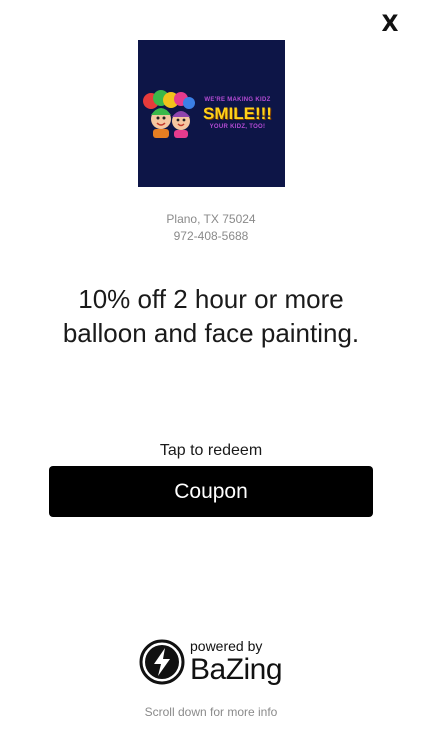 The image size is (422, 750). Describe the element at coordinates (211, 219) in the screenshot. I see `business-location: Plano, TX 75024` at that location.